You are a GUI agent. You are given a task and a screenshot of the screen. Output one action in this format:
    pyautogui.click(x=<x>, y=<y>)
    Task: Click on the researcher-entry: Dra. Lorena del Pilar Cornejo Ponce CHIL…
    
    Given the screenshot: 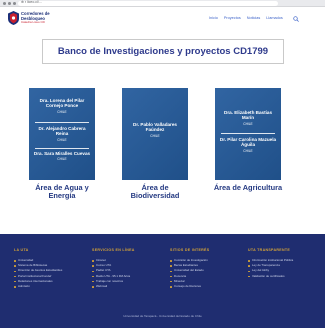 What is the action you would take?
    pyautogui.click(x=62, y=106)
    